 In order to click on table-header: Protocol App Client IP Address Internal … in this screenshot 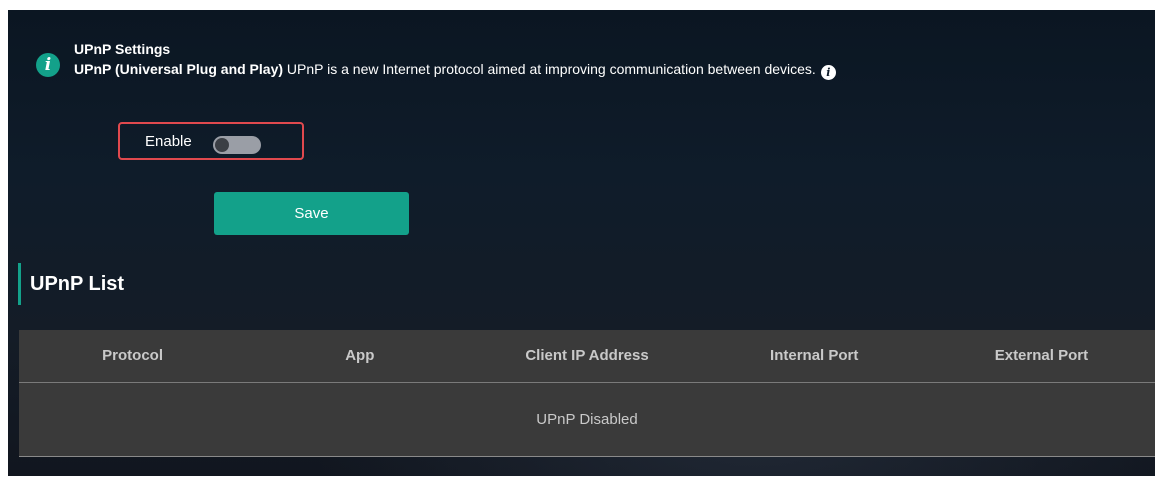, I will do `click(587, 356)`.